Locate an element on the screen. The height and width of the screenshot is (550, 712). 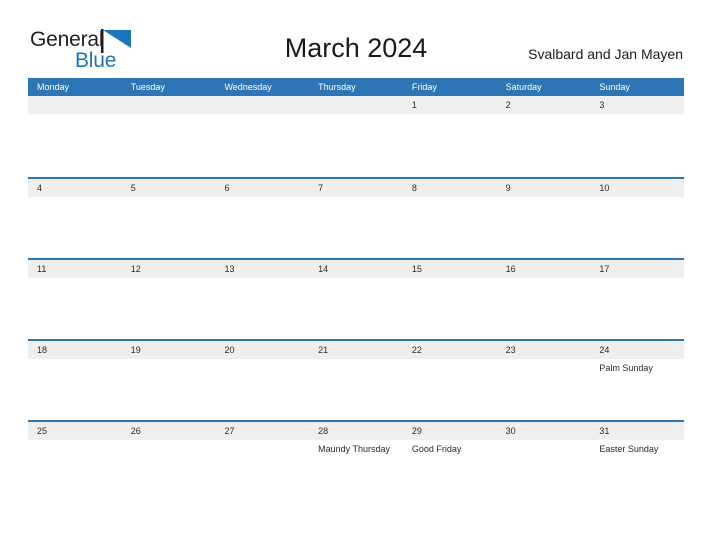
region-label: Svalbard and Jan Mayen is located at coordinates (605, 54).